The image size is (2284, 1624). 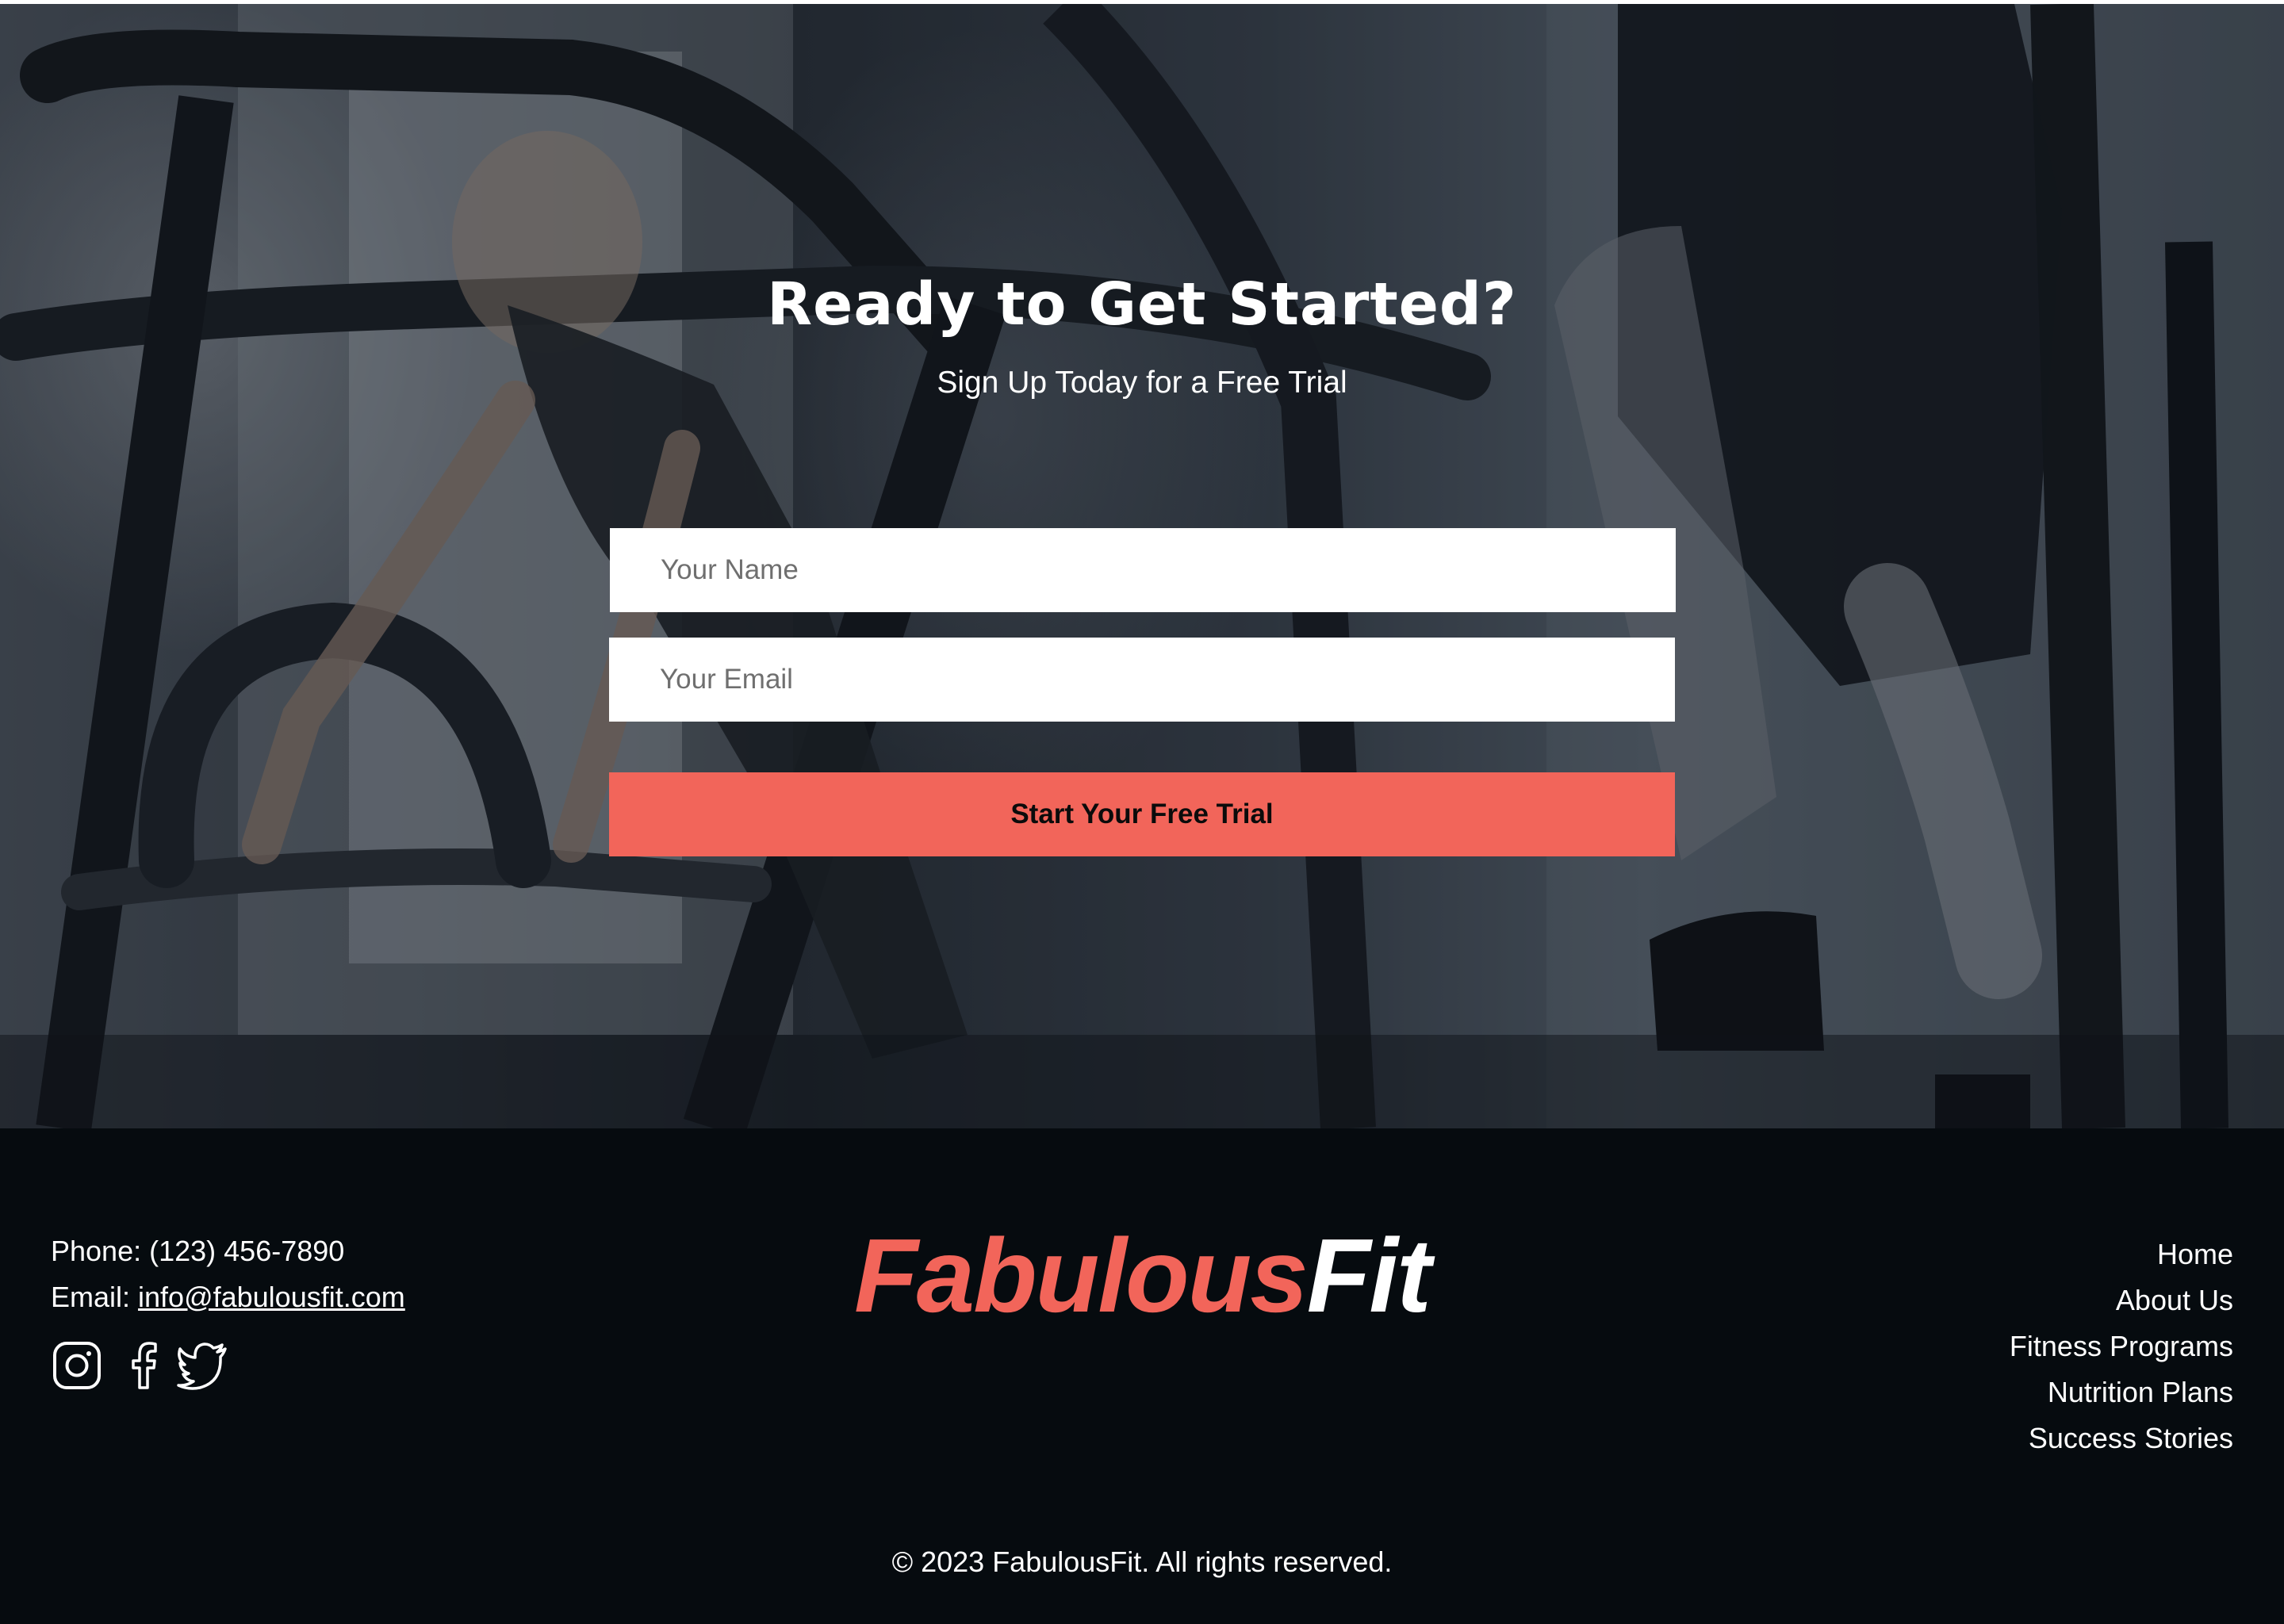 I want to click on twitter-icon, so click(x=202, y=1365).